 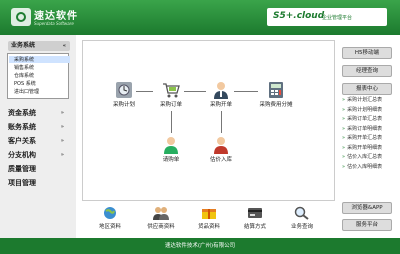 I want to click on report-center-button: 报表中心, so click(x=367, y=89).